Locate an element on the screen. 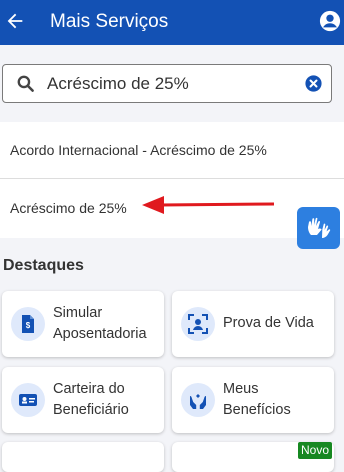  card-carteira-do-beneficiario: Carteira do Beneficiário is located at coordinates (83, 400).